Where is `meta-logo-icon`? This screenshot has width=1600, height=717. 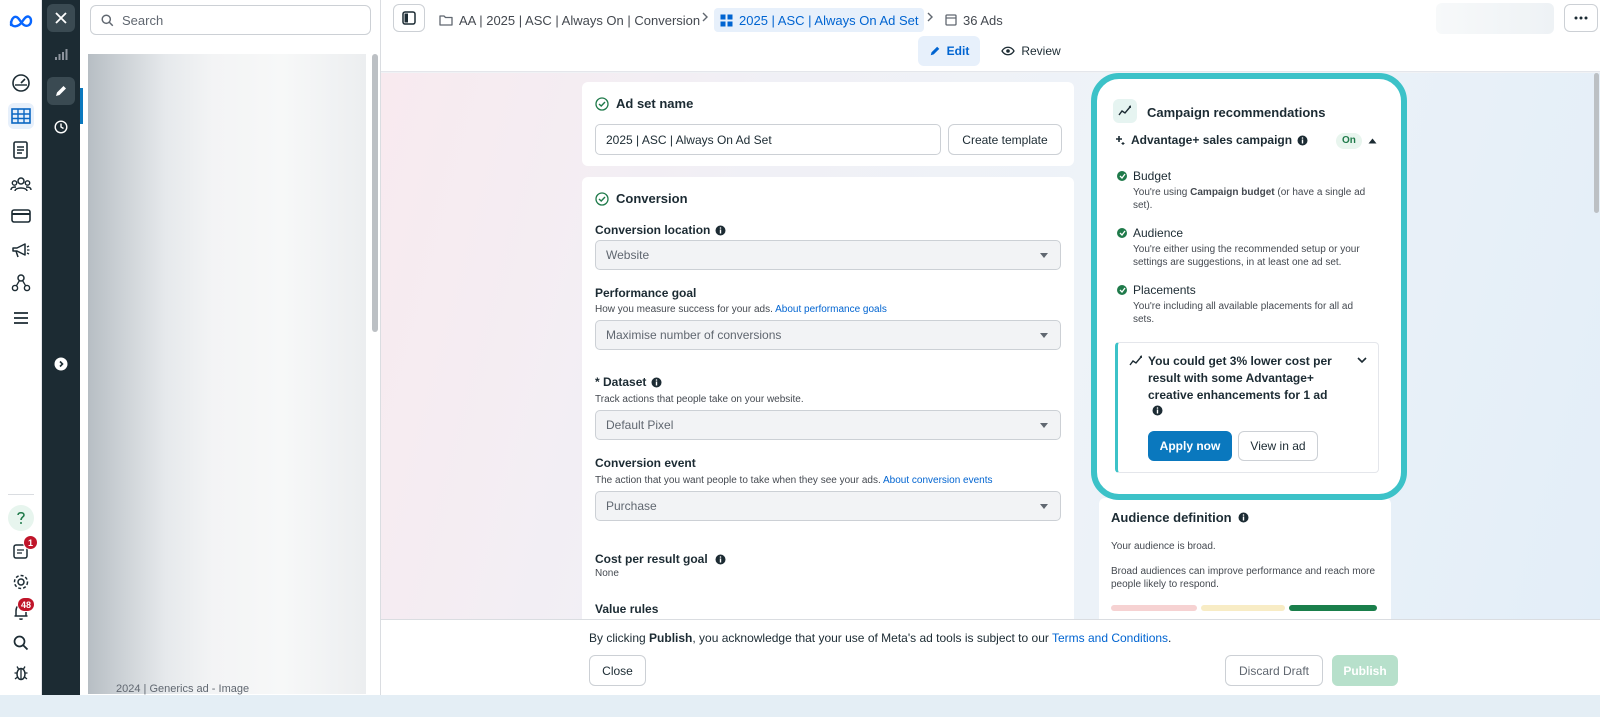
meta-logo-icon is located at coordinates (21, 21).